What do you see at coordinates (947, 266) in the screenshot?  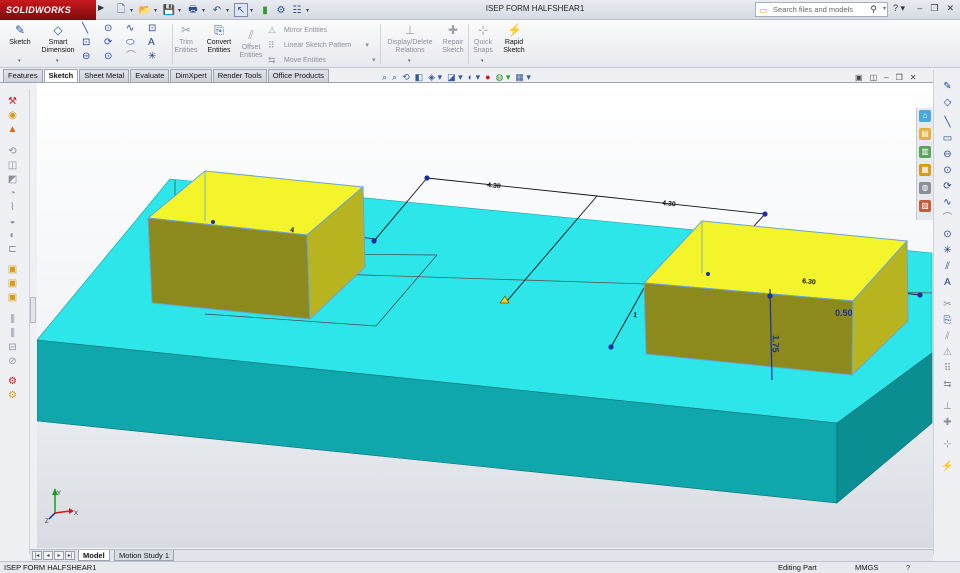 I see `centerline-icon: ⫽` at bounding box center [947, 266].